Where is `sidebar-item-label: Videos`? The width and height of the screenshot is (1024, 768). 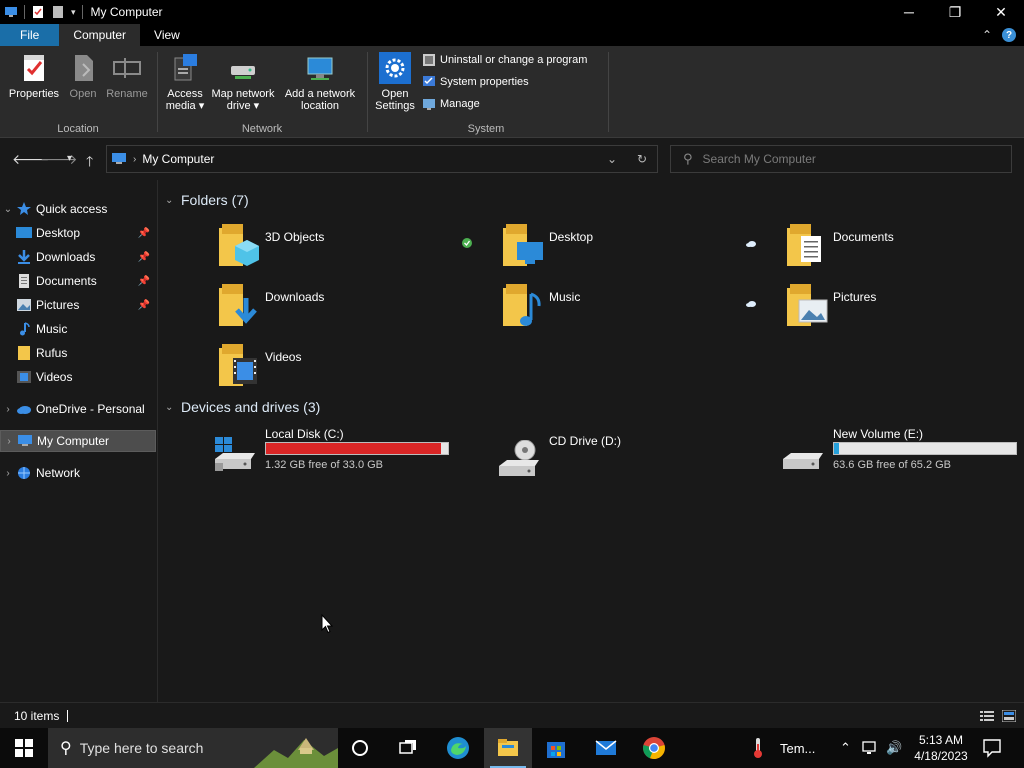
sidebar-item-label: Videos is located at coordinates (54, 377).